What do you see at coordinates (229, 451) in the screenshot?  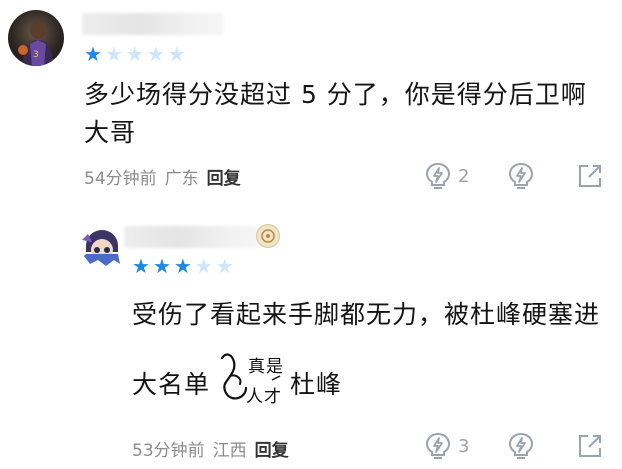 I see `comment-location: 江西` at bounding box center [229, 451].